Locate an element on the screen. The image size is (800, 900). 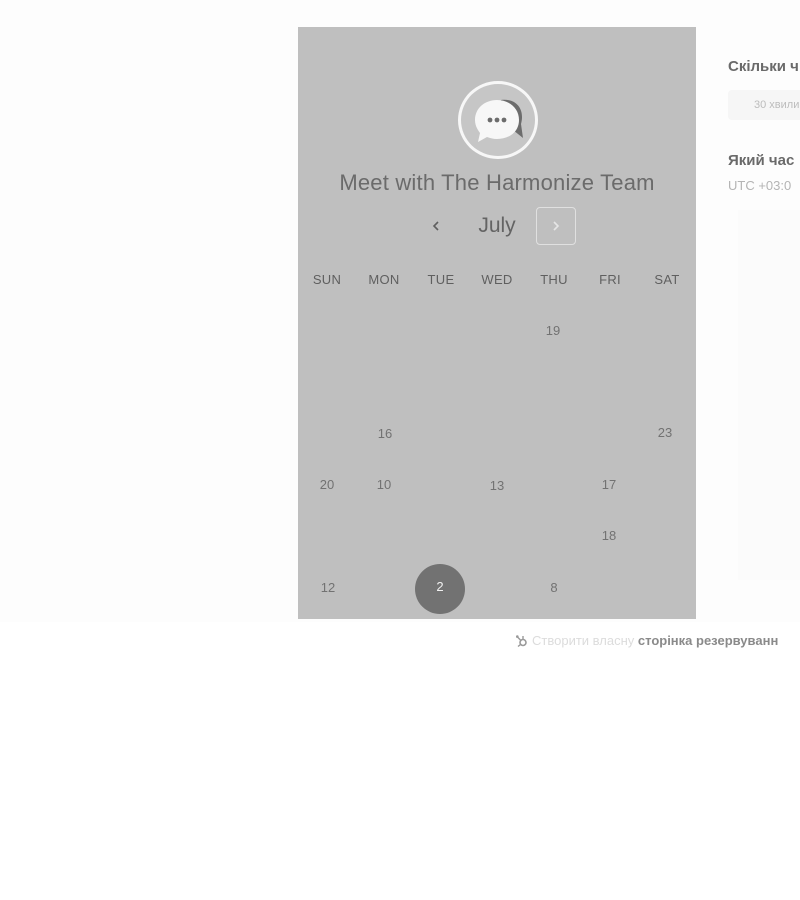
calendar-day: 12 is located at coordinates (328, 588).